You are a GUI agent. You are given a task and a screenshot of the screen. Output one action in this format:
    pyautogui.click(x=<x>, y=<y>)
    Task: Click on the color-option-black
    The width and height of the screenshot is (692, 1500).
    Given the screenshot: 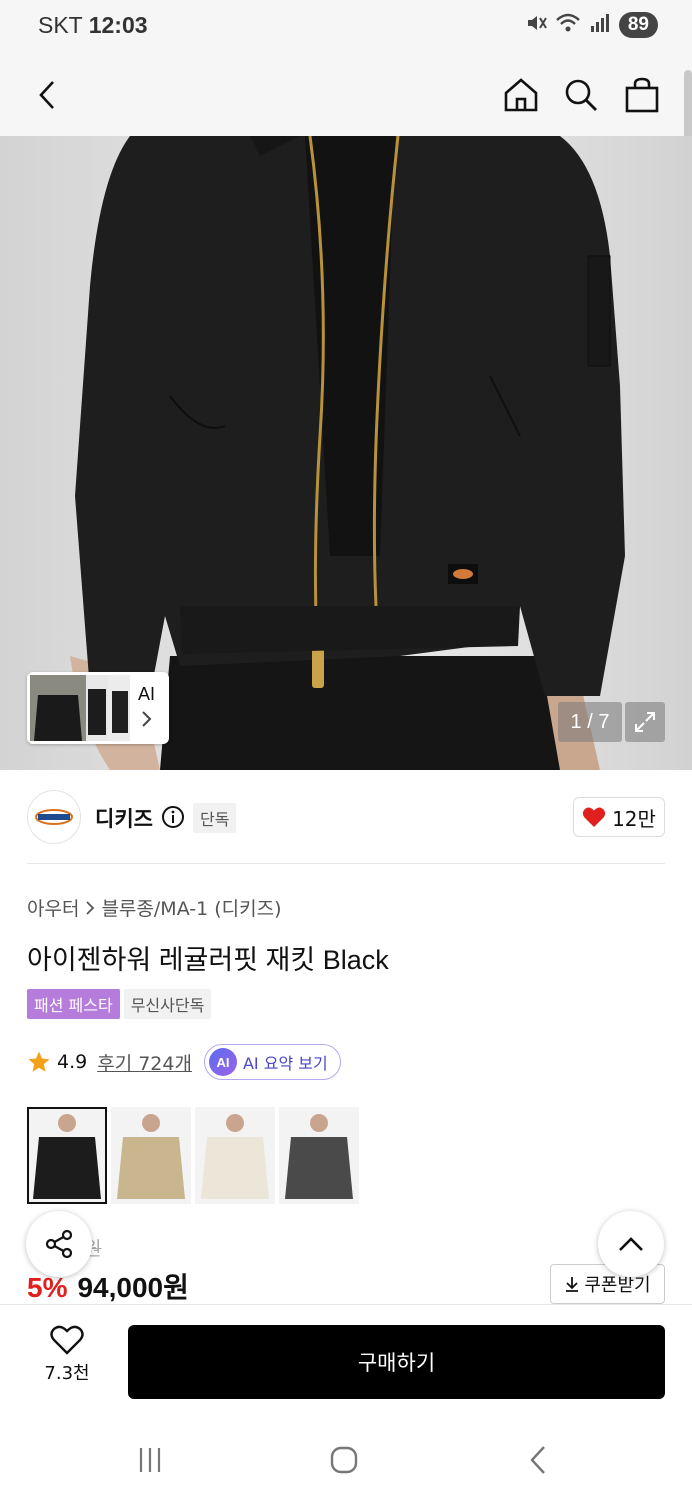 What is the action you would take?
    pyautogui.click(x=67, y=1155)
    